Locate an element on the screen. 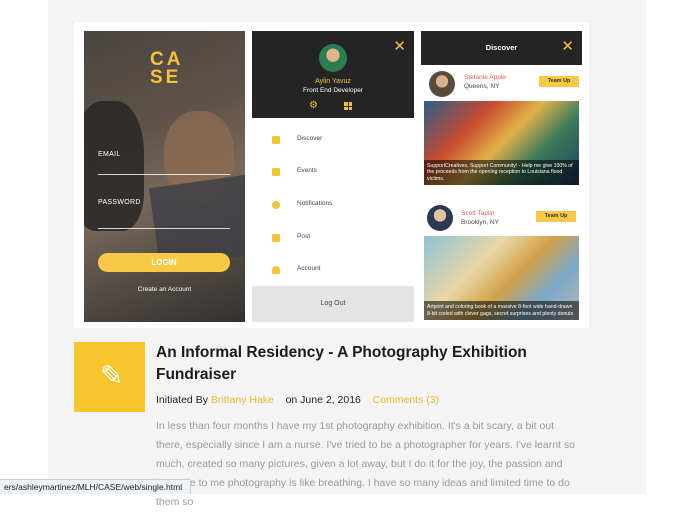  password-field is located at coordinates (164, 228).